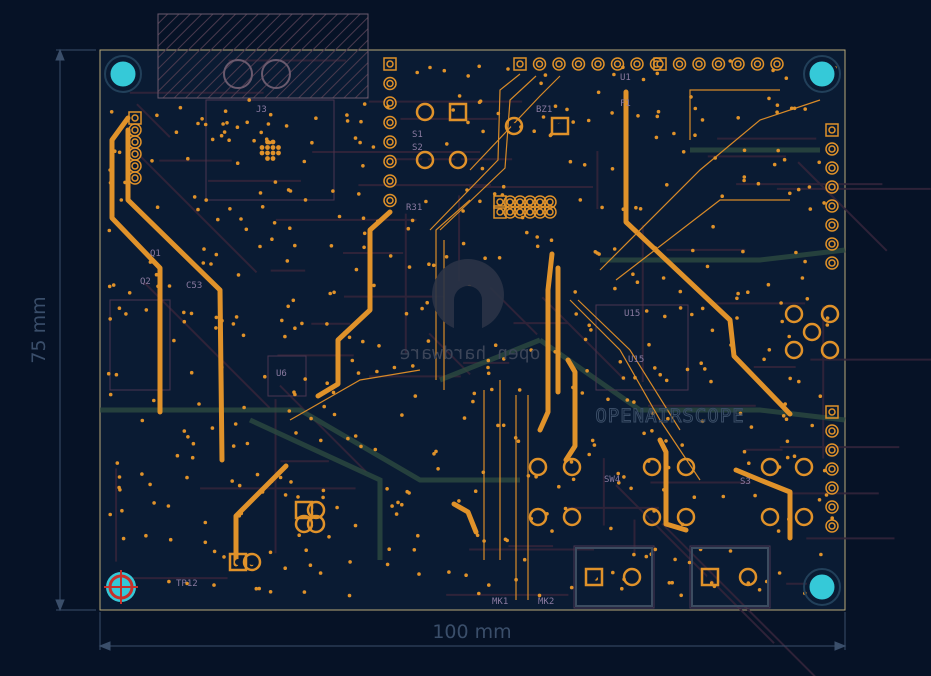 The height and width of the screenshot is (676, 931). I want to click on header-row-a-hole, so click(510, 202).